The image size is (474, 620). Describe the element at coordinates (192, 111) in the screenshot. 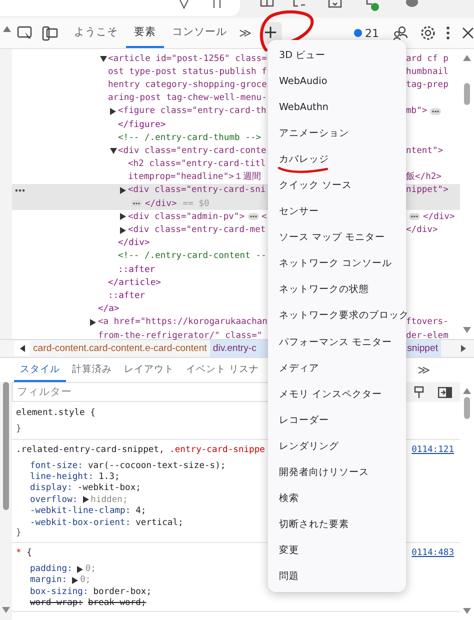

I see `code-text: <figure class="entry-card-th` at that location.